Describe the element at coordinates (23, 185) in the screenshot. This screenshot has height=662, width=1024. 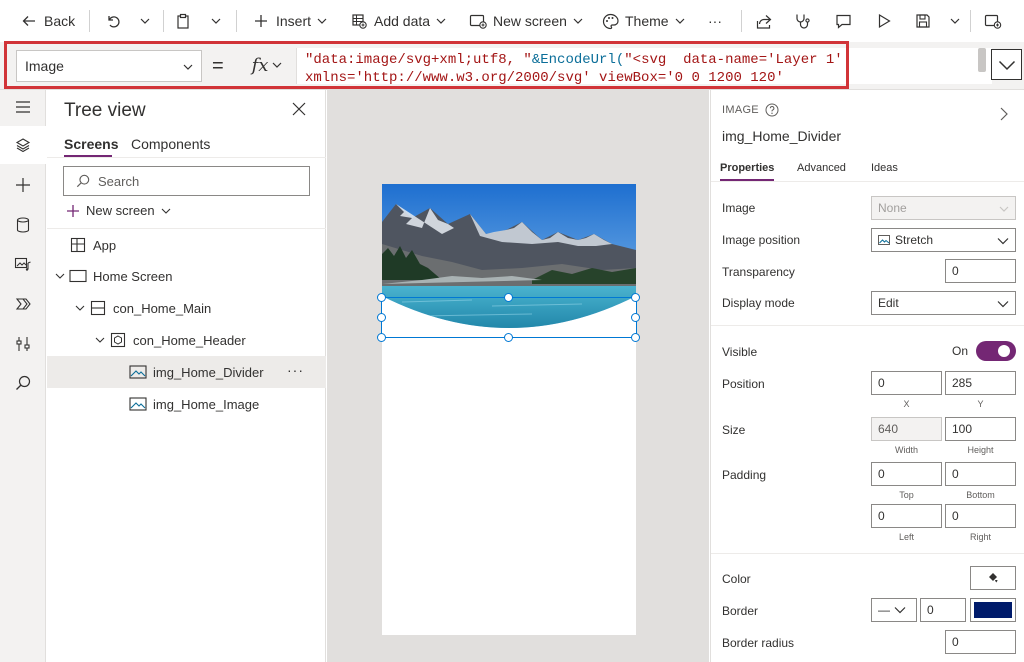
I see `insert-rail-button` at that location.